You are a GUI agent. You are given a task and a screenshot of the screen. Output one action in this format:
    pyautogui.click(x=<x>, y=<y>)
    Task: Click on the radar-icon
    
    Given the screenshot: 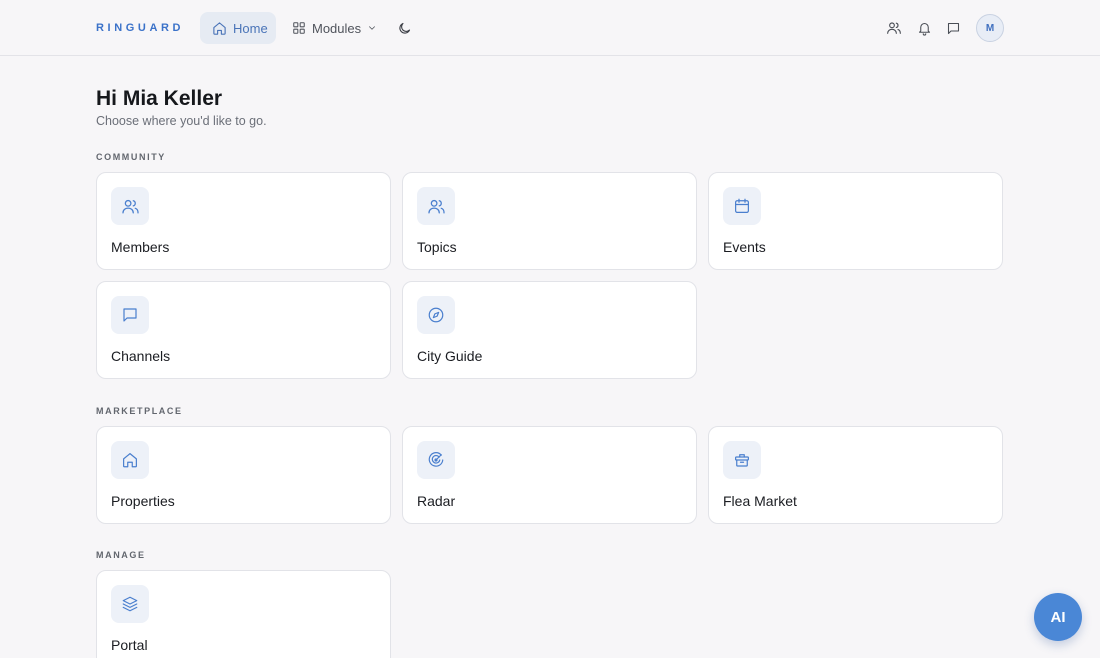 What is the action you would take?
    pyautogui.click(x=436, y=460)
    